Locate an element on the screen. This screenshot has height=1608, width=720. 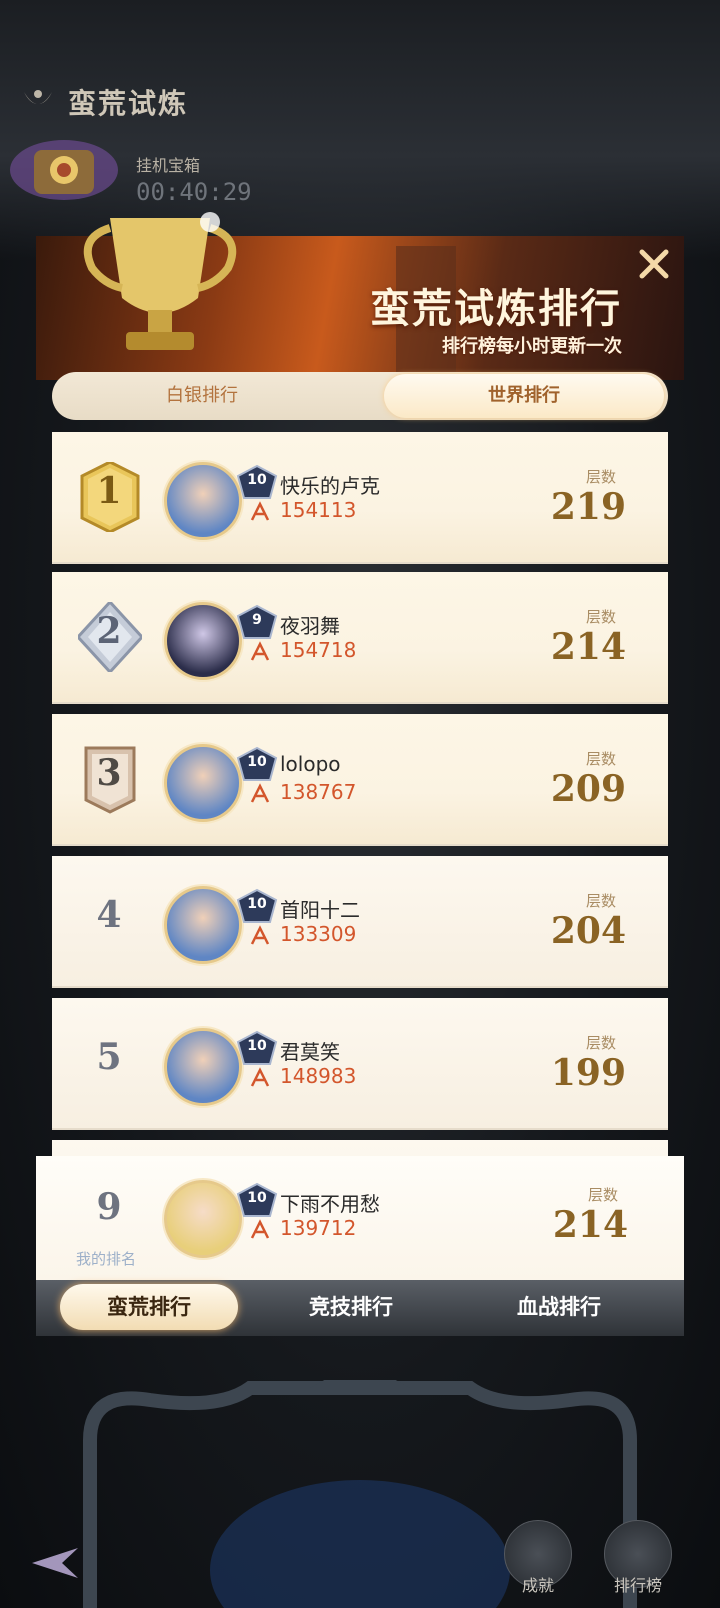
power-value: 138767 is located at coordinates (318, 792).